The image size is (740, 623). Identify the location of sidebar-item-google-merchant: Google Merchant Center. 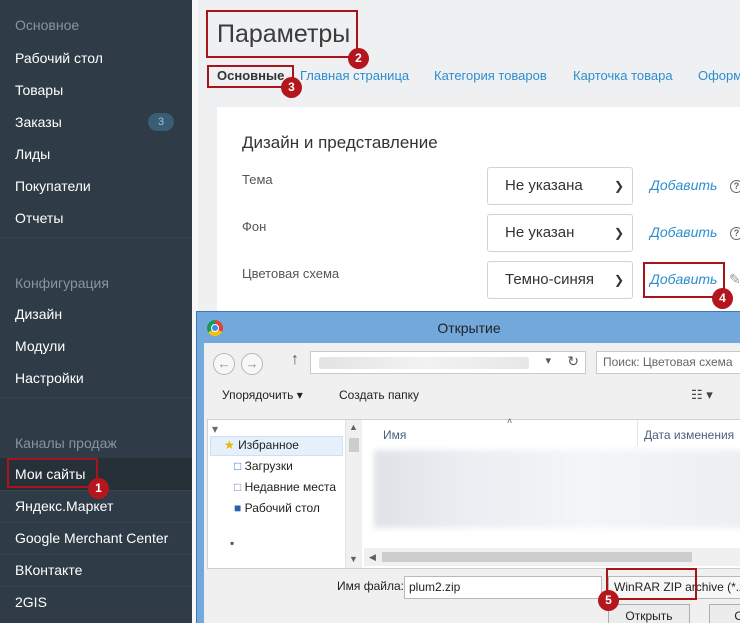
(96, 538).